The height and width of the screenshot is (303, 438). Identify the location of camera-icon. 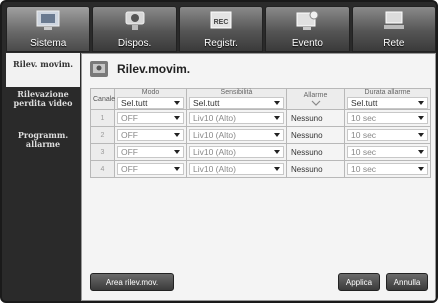
(135, 20).